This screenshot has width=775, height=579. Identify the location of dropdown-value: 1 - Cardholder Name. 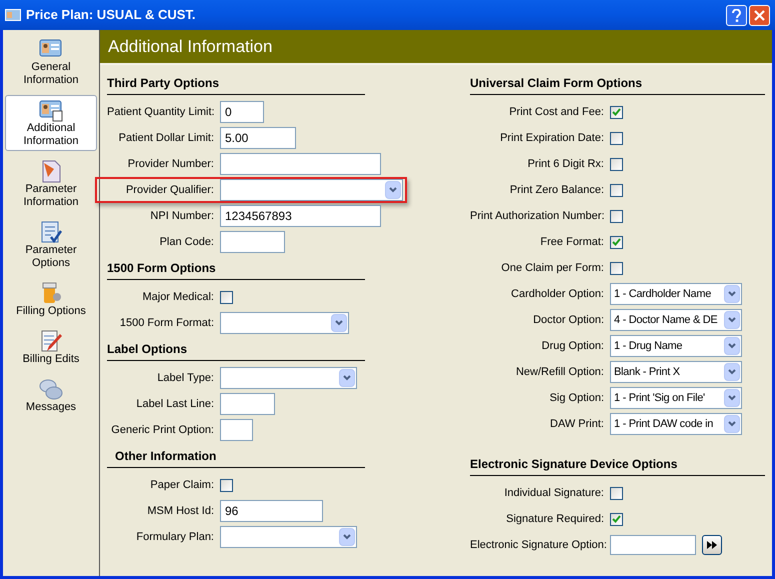
(663, 294).